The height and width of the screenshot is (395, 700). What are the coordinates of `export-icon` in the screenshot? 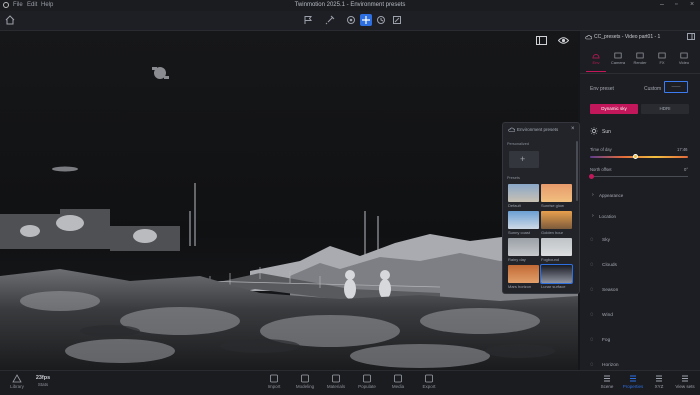 It's located at (429, 378).